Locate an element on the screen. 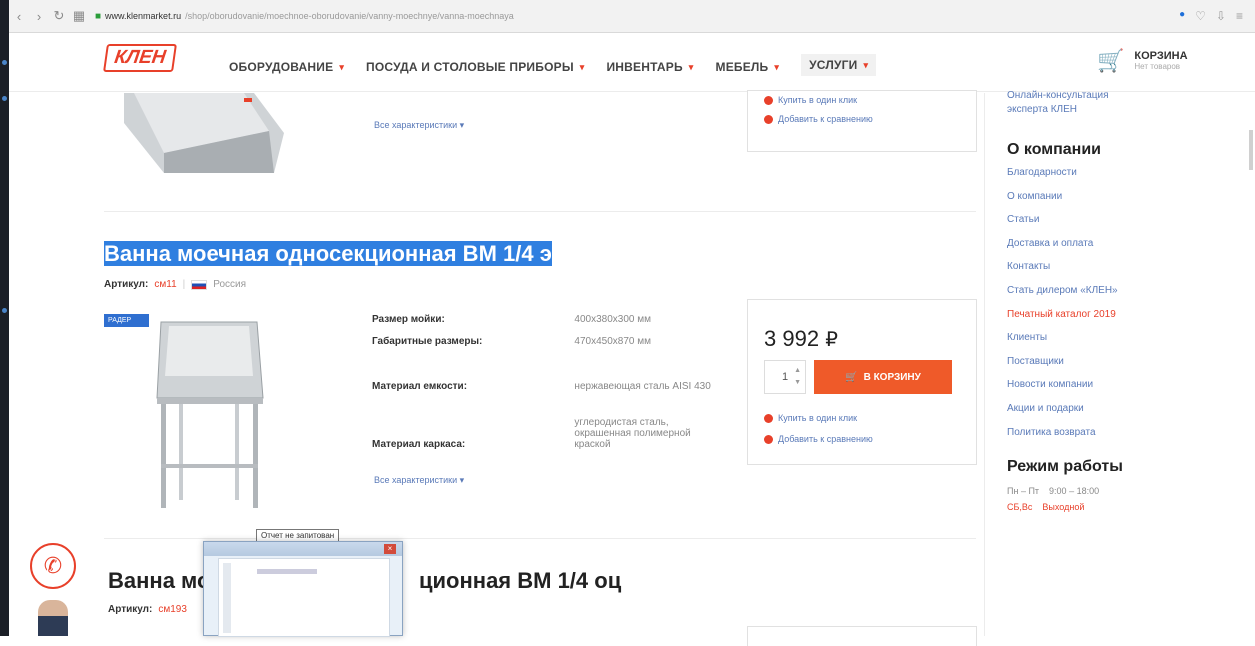  cart-status: Нет товаров is located at coordinates (1157, 66).